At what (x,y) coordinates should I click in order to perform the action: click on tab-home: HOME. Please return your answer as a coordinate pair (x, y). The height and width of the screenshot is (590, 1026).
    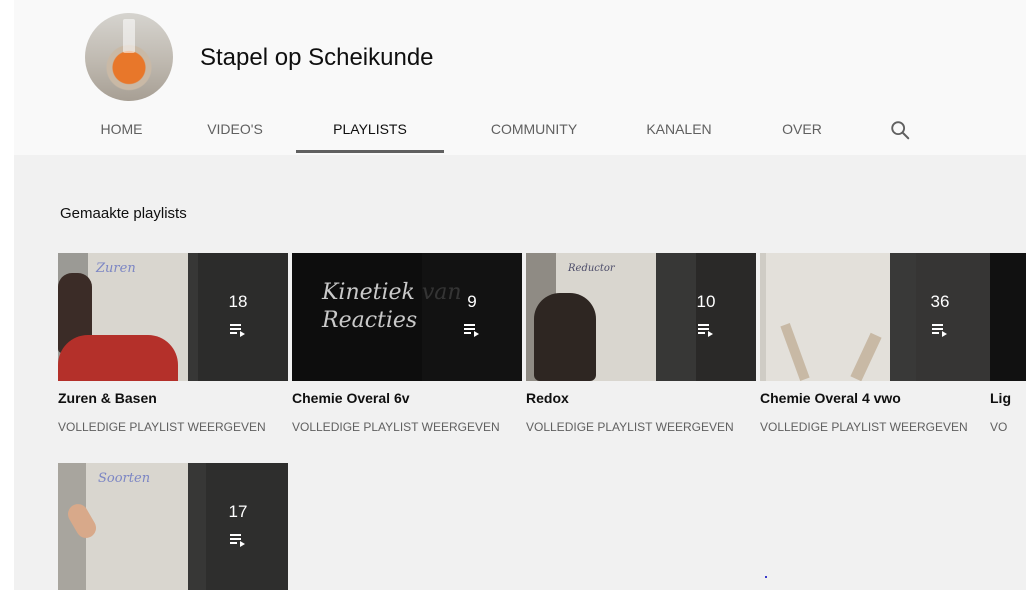
    Looking at the image, I should click on (121, 129).